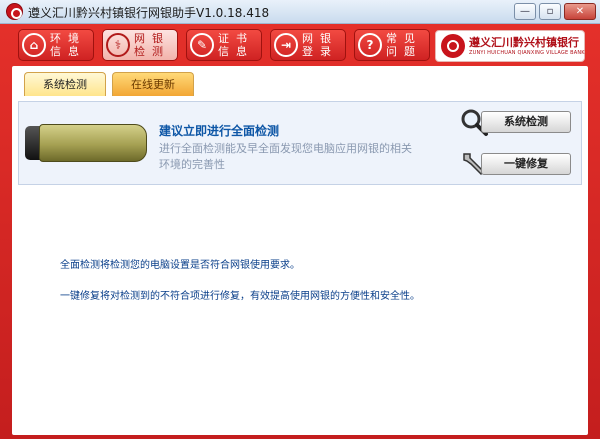  Describe the element at coordinates (149, 13) in the screenshot. I see `window-title: 遵义汇川黔兴村镇银行网银助手V1.0.18.418` at that location.